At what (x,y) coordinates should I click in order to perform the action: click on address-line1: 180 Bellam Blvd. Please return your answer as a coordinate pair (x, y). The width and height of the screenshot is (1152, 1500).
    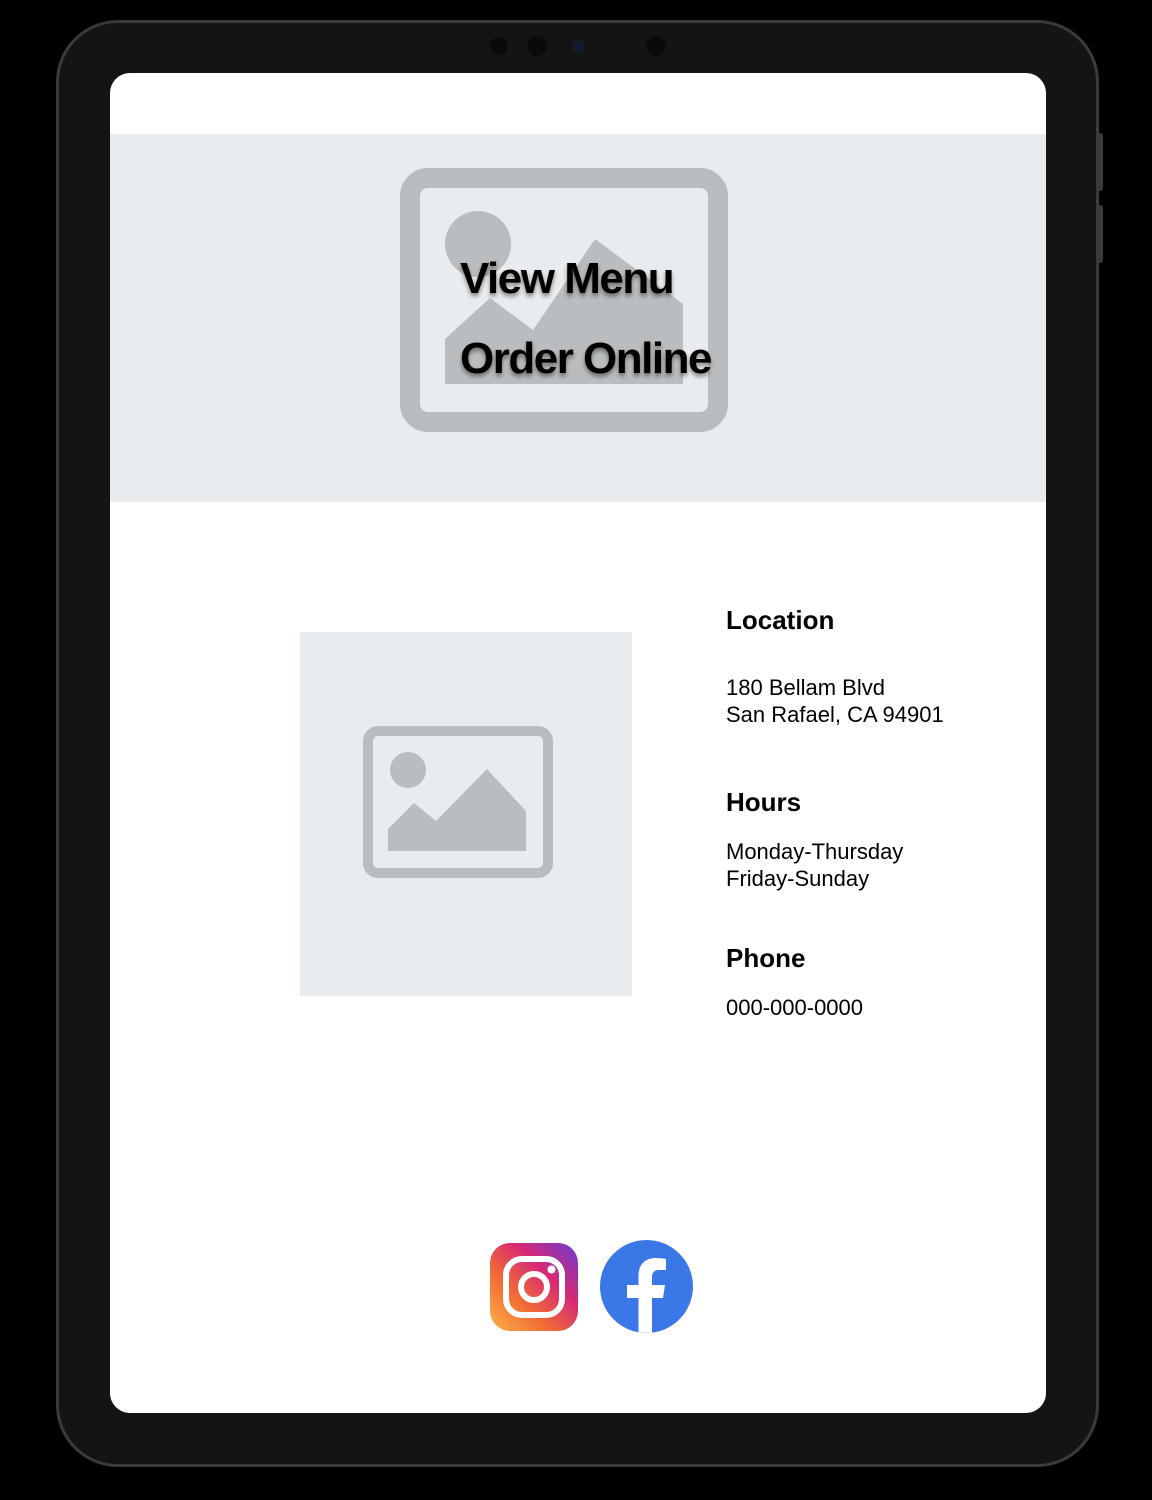
    Looking at the image, I should click on (805, 687).